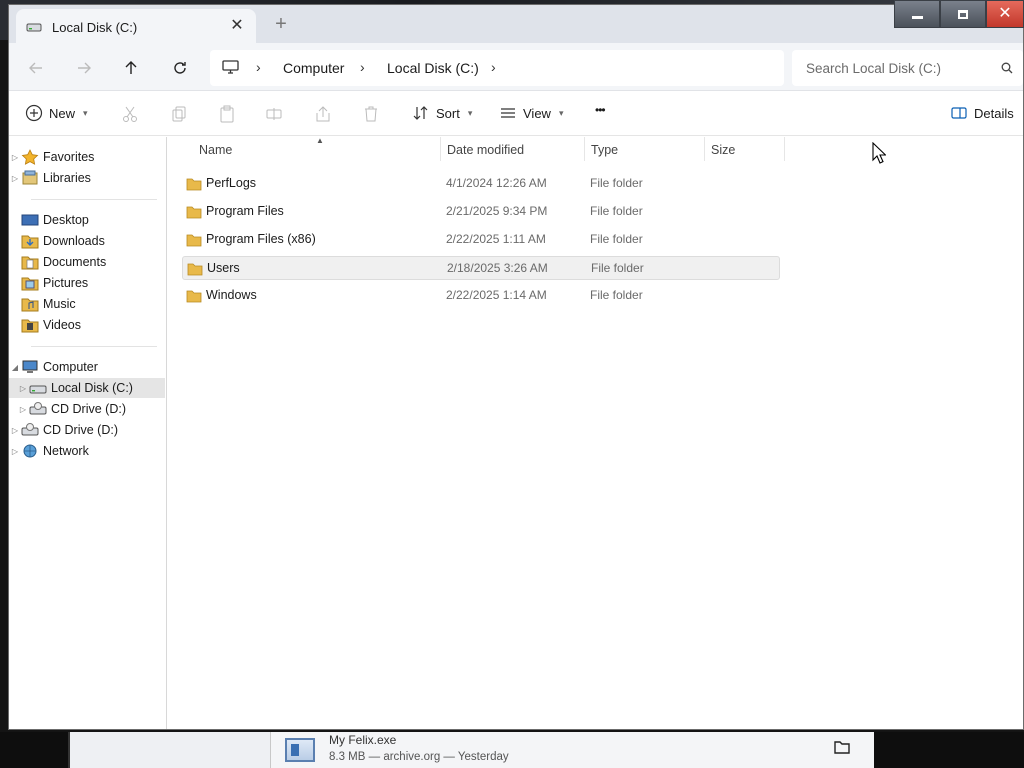 The image size is (1024, 768). Describe the element at coordinates (87, 157) in the screenshot. I see `sidebar-item-favorites: ▷ Favorites` at that location.